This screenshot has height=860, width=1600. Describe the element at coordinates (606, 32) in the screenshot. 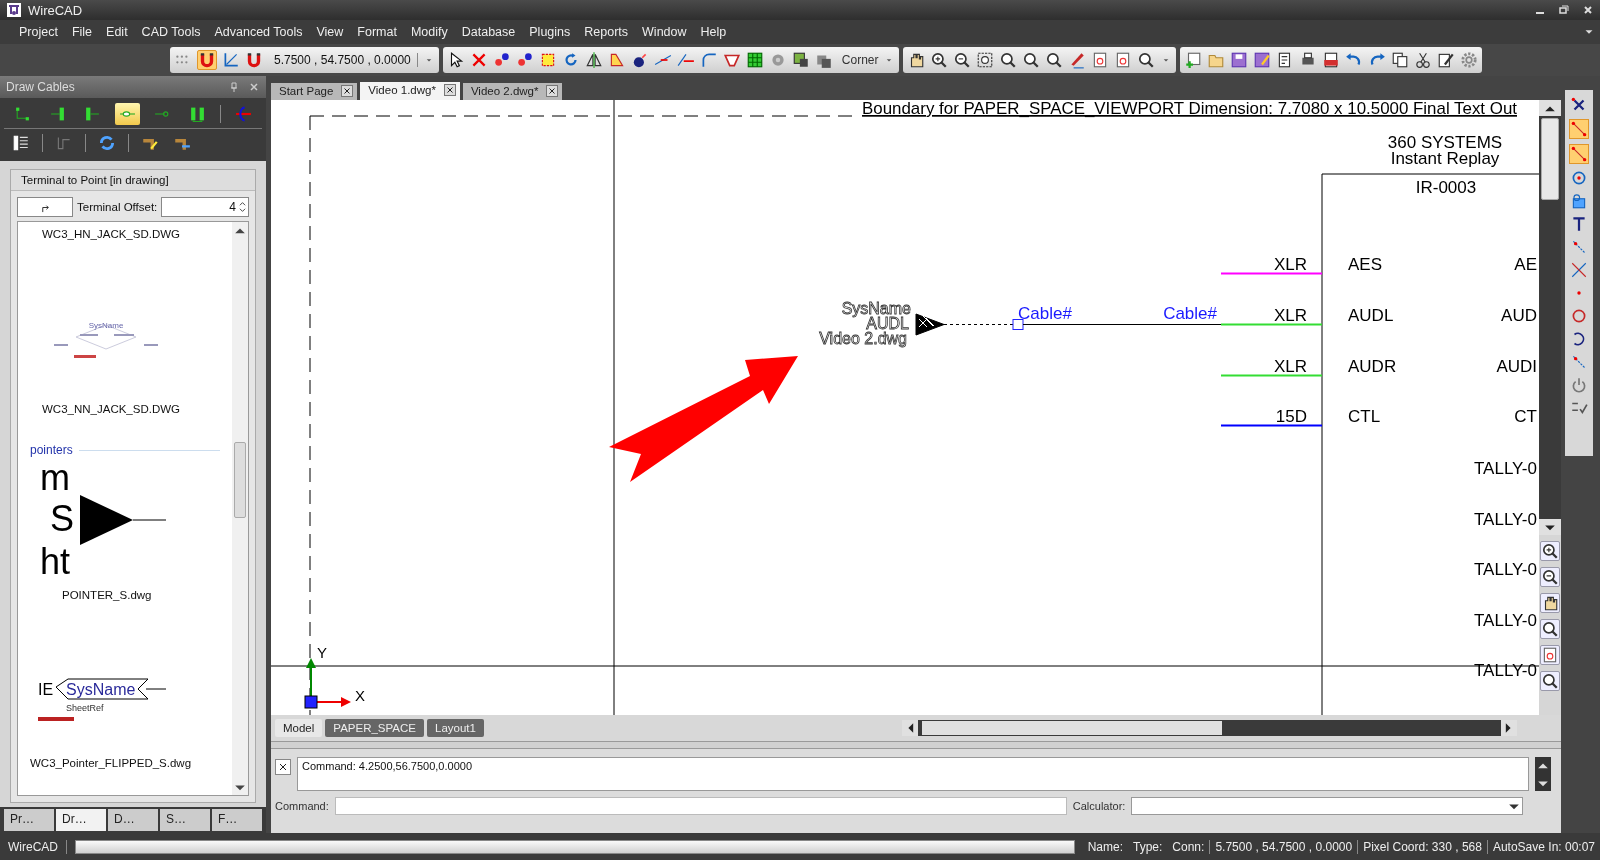

I see `menu-item: Reports` at that location.